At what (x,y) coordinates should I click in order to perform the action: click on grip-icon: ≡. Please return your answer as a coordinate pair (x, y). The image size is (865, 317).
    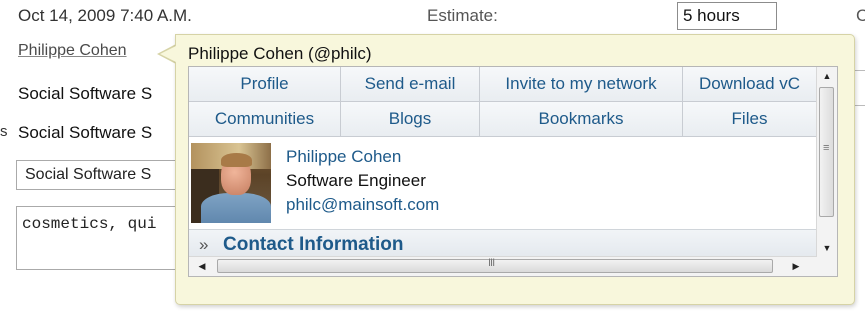
    Looking at the image, I should click on (826, 148).